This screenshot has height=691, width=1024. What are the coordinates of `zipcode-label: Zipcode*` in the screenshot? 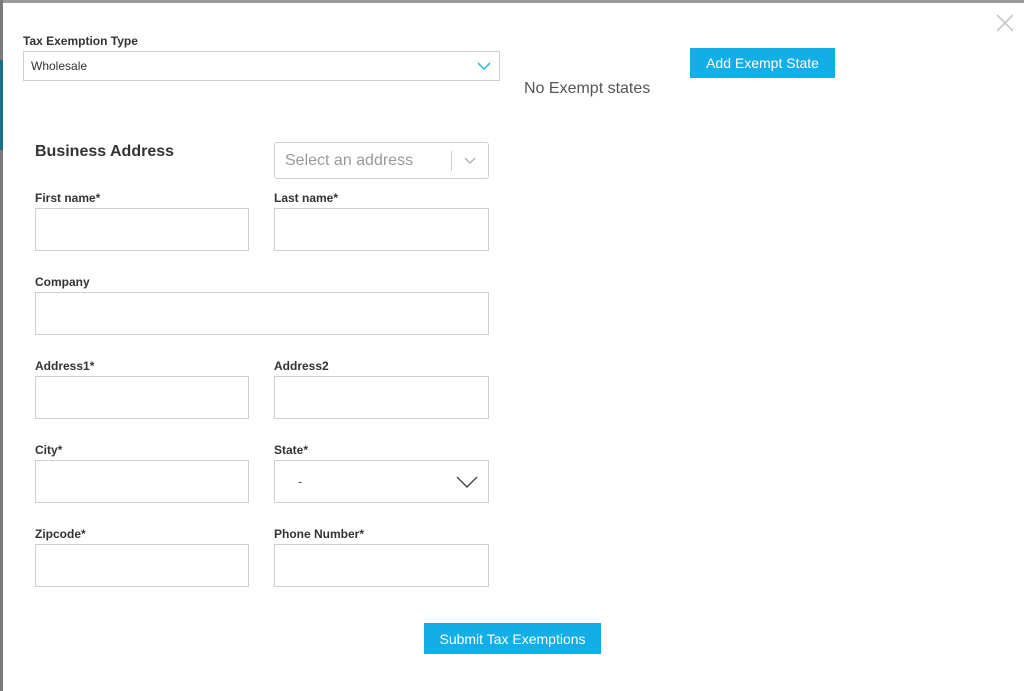 It's located at (60, 534).